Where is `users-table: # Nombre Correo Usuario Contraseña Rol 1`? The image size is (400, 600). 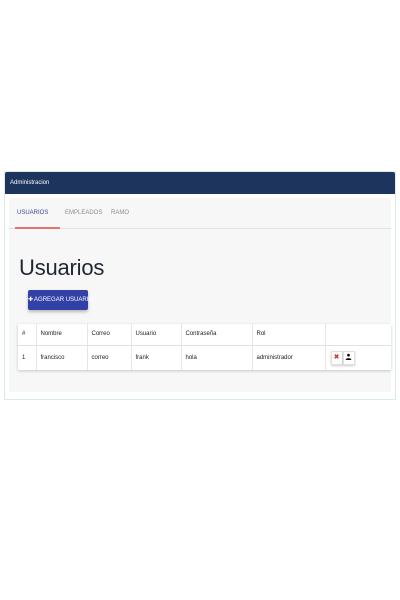
users-table: # Nombre Correo Usuario Contraseña Rol 1 is located at coordinates (204, 347).